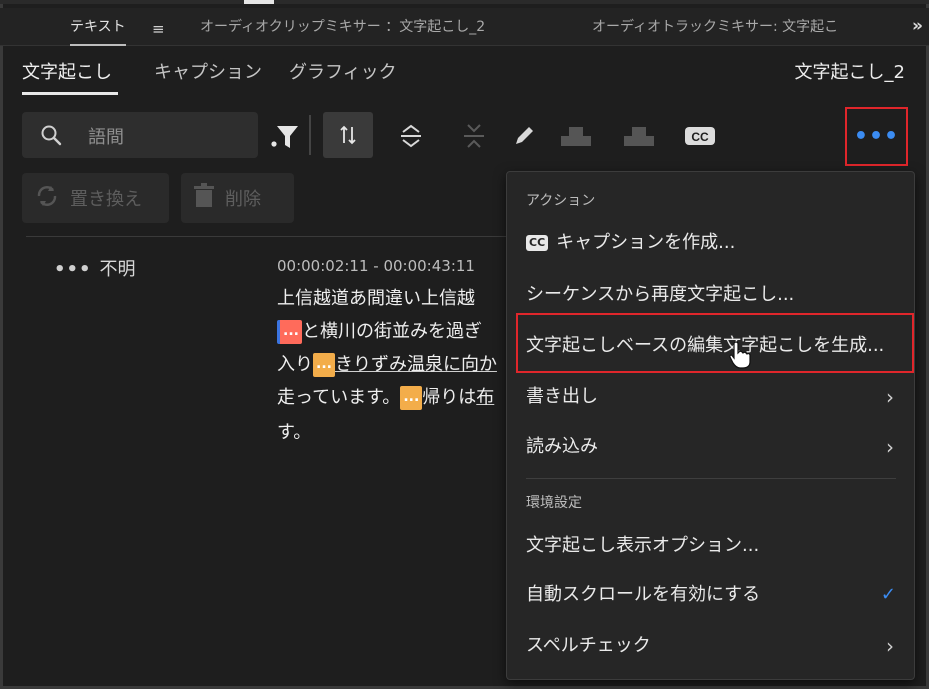  I want to click on transcript-line-1: 上信越道あ間違い上信越, so click(376, 297).